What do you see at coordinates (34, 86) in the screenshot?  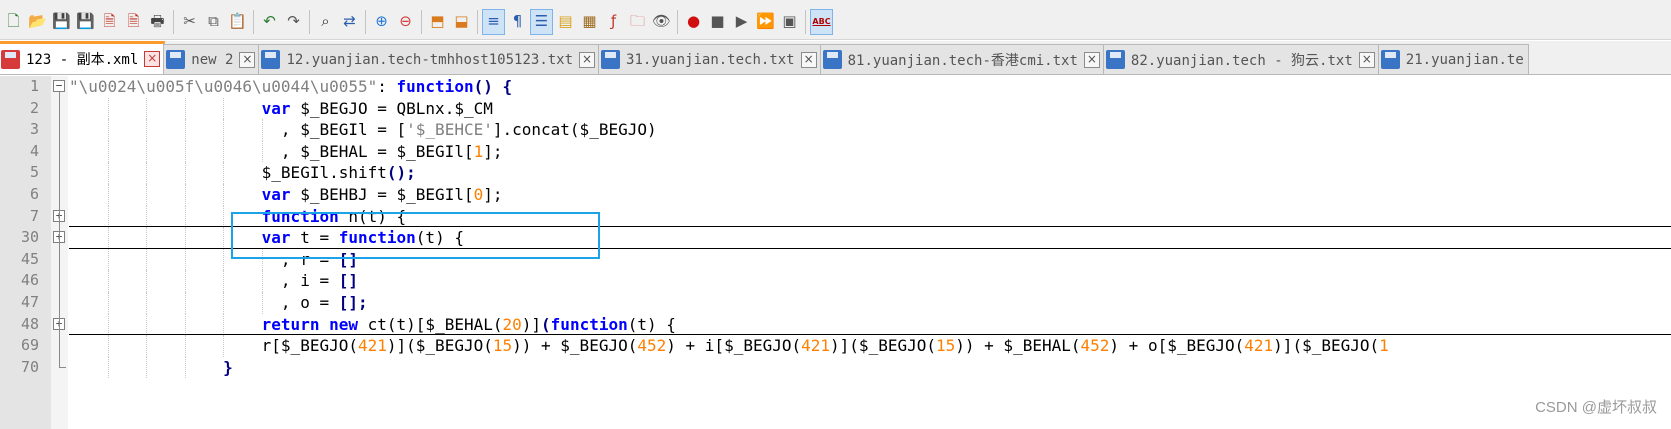 I see `line-number: 1` at bounding box center [34, 86].